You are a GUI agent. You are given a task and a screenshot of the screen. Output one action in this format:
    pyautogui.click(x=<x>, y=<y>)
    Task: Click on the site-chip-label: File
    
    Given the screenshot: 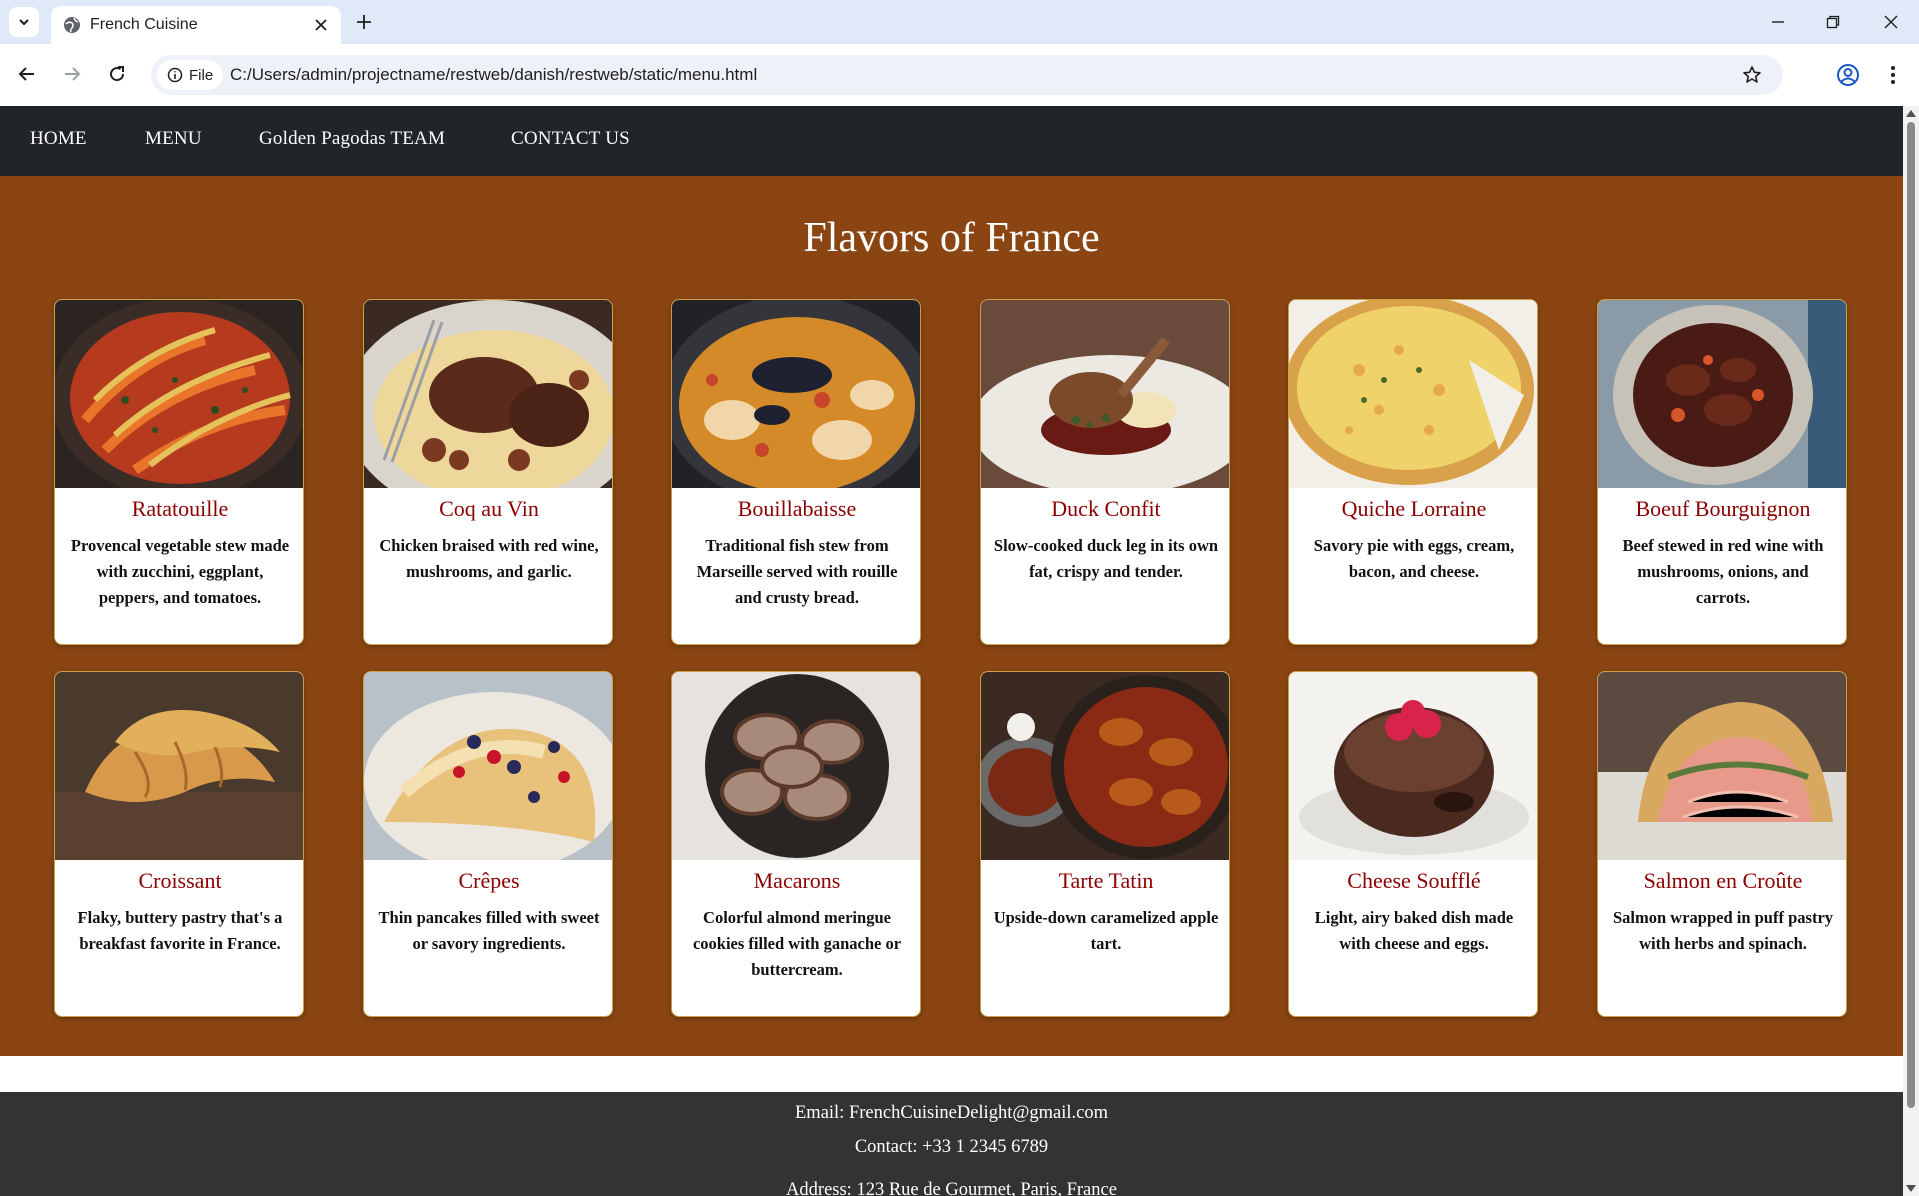 What is the action you would take?
    pyautogui.click(x=201, y=75)
    